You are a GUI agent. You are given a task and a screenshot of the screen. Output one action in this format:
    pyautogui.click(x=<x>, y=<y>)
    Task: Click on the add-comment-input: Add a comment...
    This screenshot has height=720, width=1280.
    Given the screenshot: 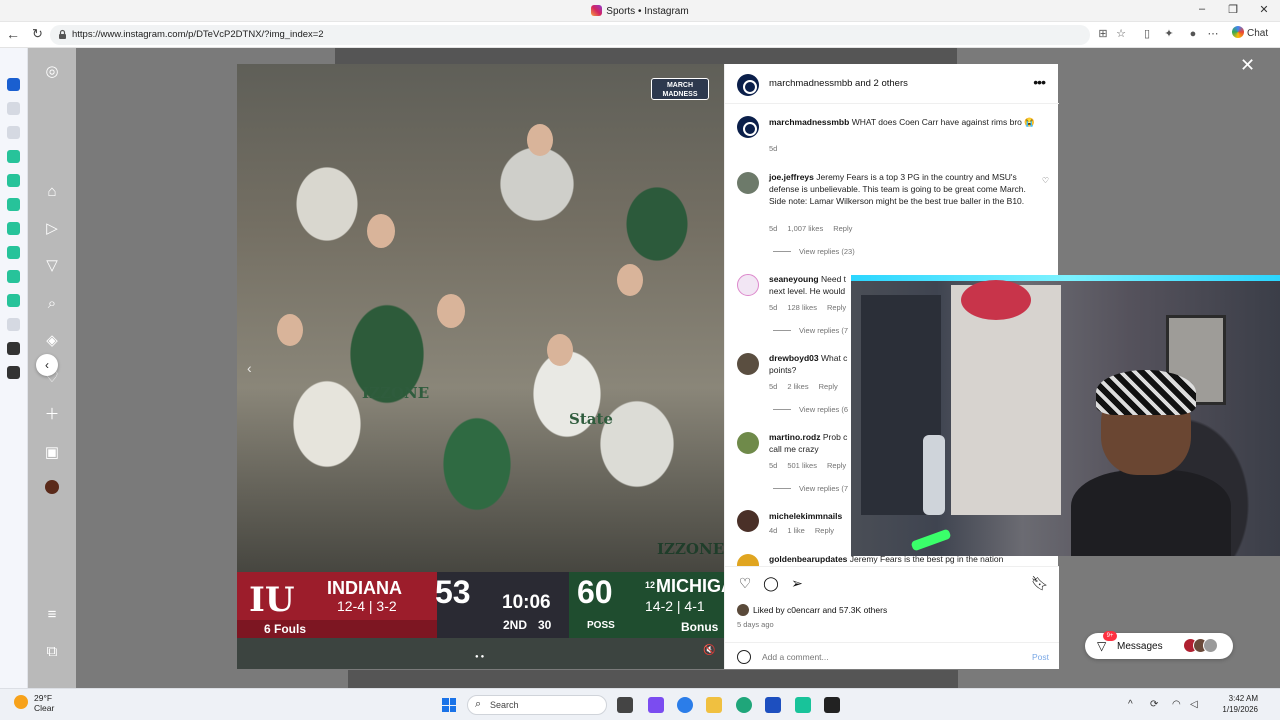 What is the action you would take?
    pyautogui.click(x=795, y=657)
    